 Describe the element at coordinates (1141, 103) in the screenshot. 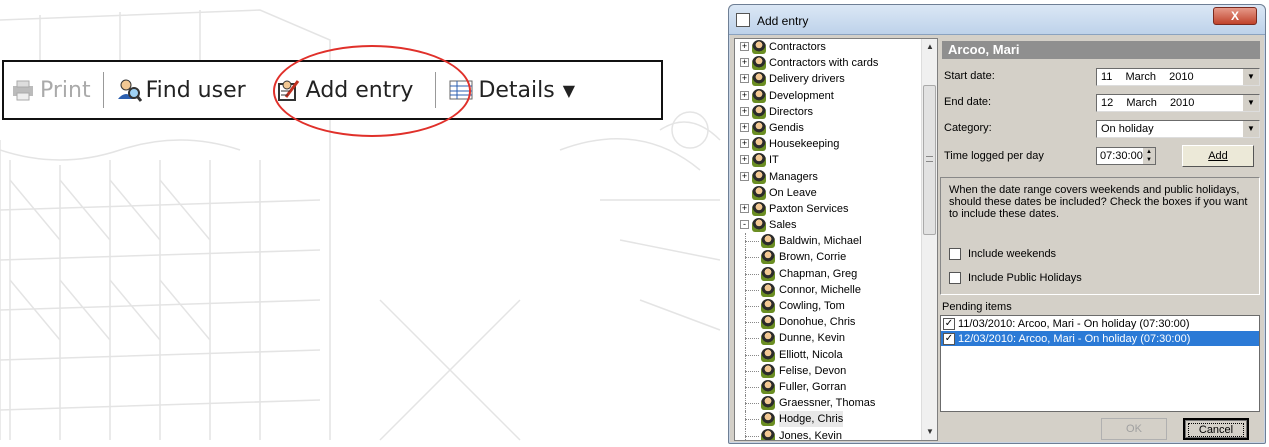

I see `end-month: March` at that location.